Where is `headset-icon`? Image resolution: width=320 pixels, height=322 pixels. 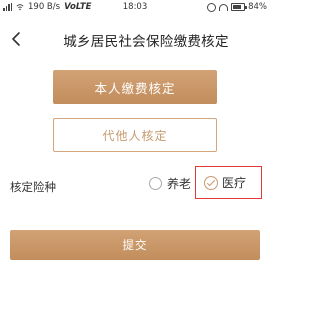 headset-icon is located at coordinates (224, 7).